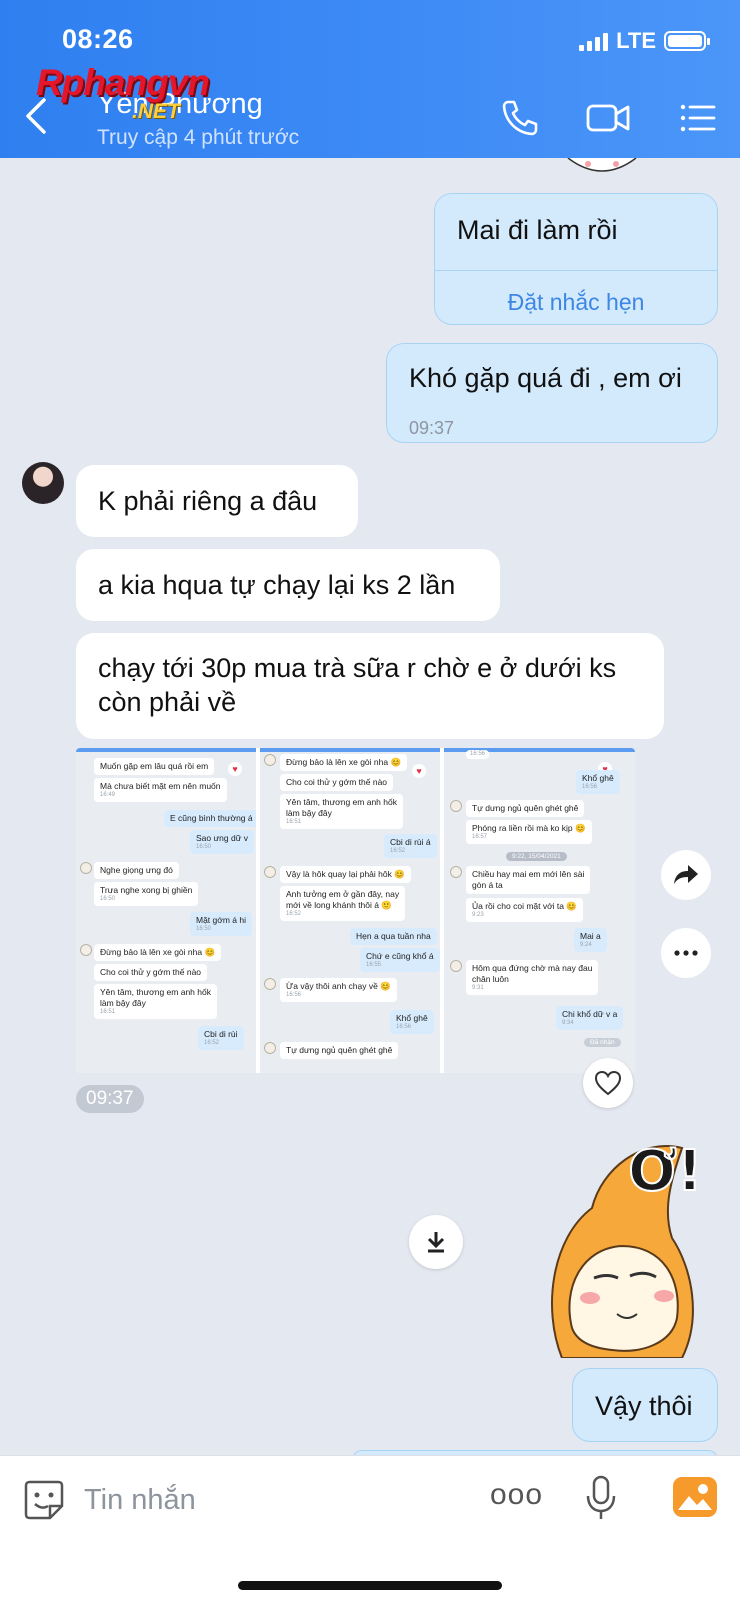 The image size is (740, 1600). What do you see at coordinates (98, 39) in the screenshot?
I see `status-time: 08:26` at bounding box center [98, 39].